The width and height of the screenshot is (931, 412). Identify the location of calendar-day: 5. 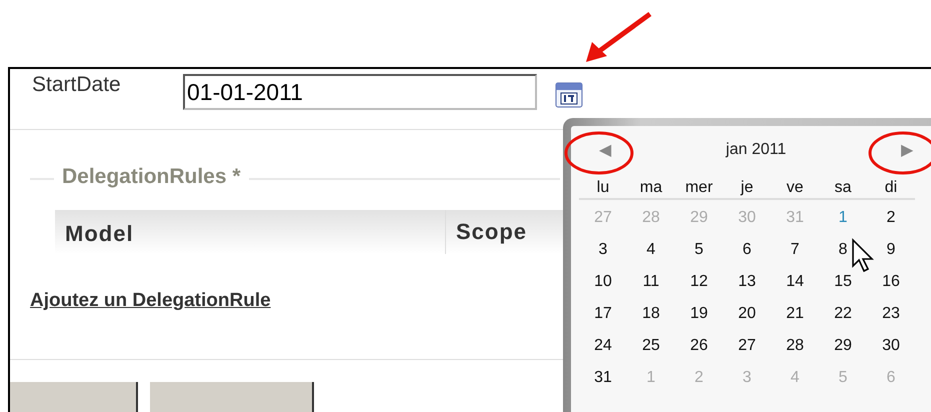
(699, 250).